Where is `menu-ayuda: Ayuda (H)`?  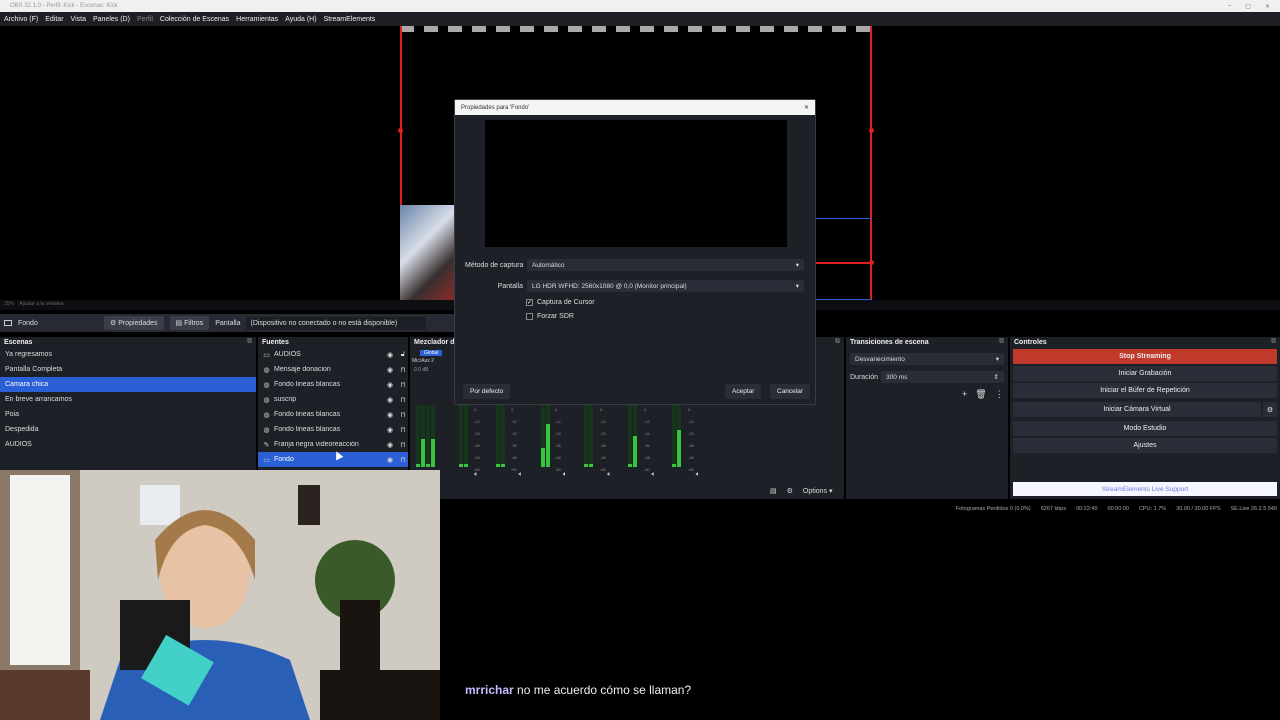 menu-ayuda: Ayuda (H) is located at coordinates (300, 19).